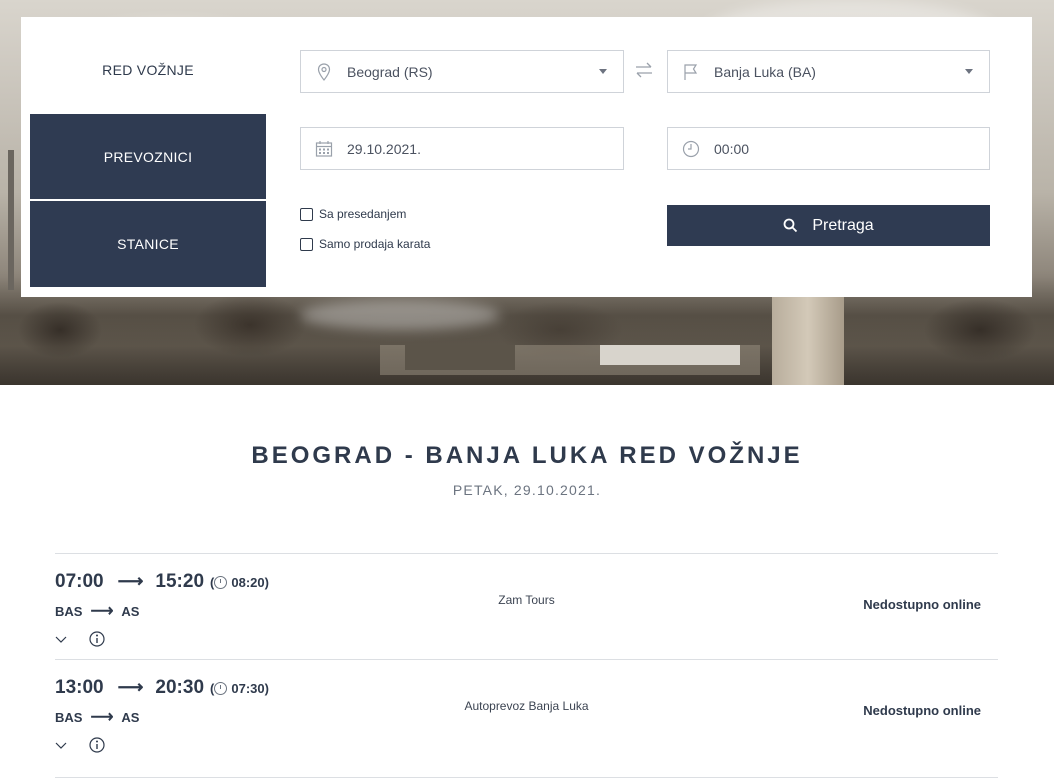 The height and width of the screenshot is (780, 1054). I want to click on menu-item-timetable-label: RED VOŽNJE, so click(148, 70).